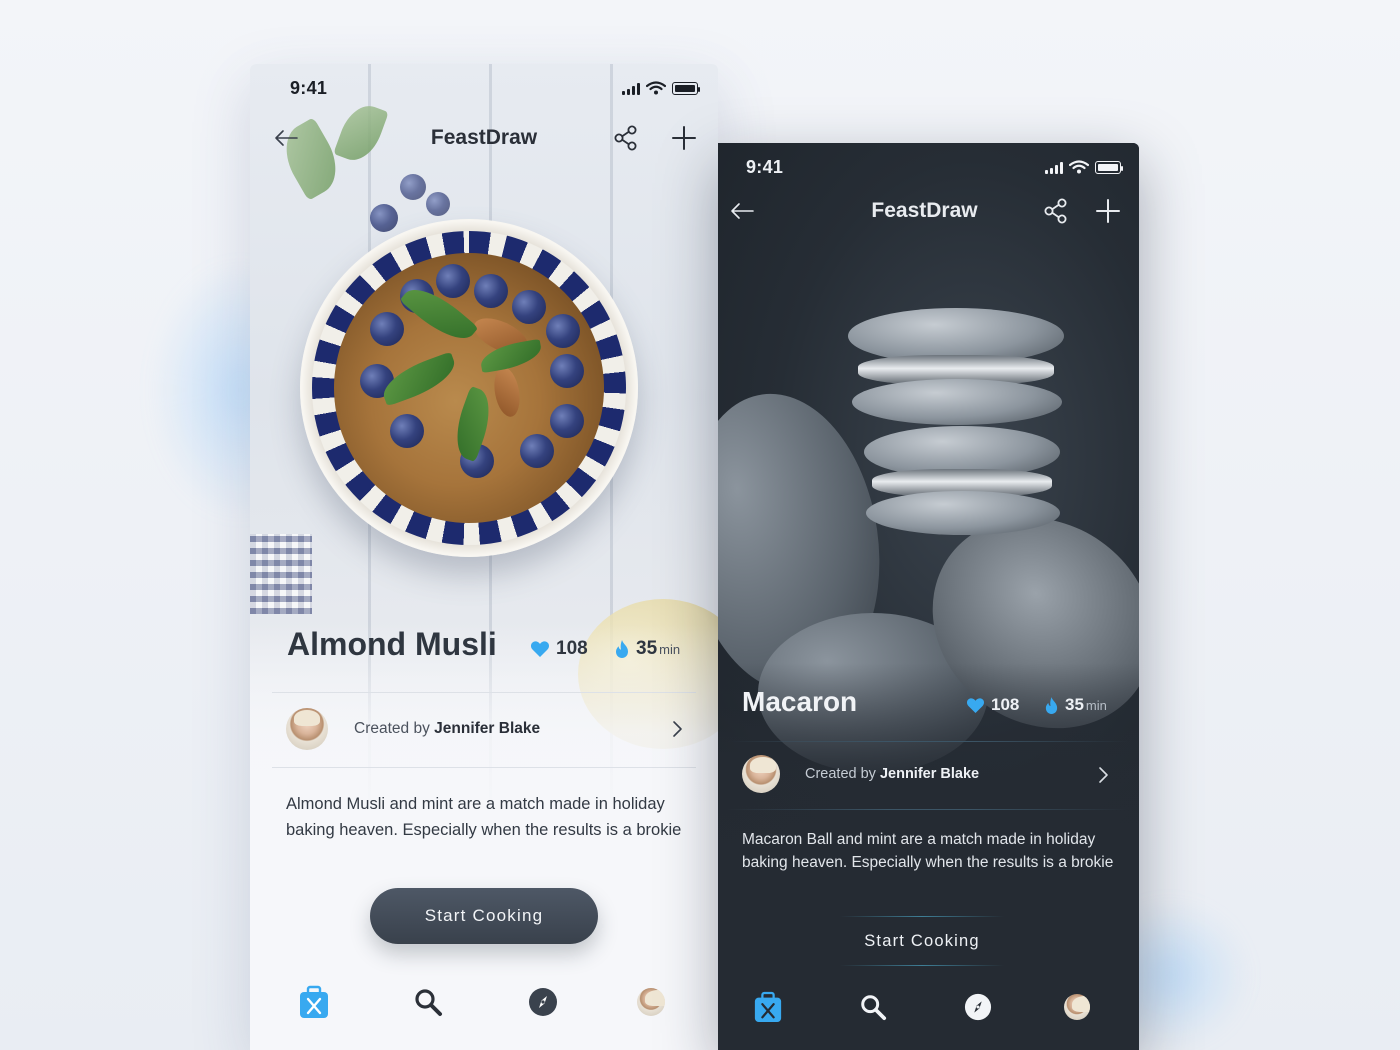  I want to click on recipe-title: Macaron, so click(800, 701).